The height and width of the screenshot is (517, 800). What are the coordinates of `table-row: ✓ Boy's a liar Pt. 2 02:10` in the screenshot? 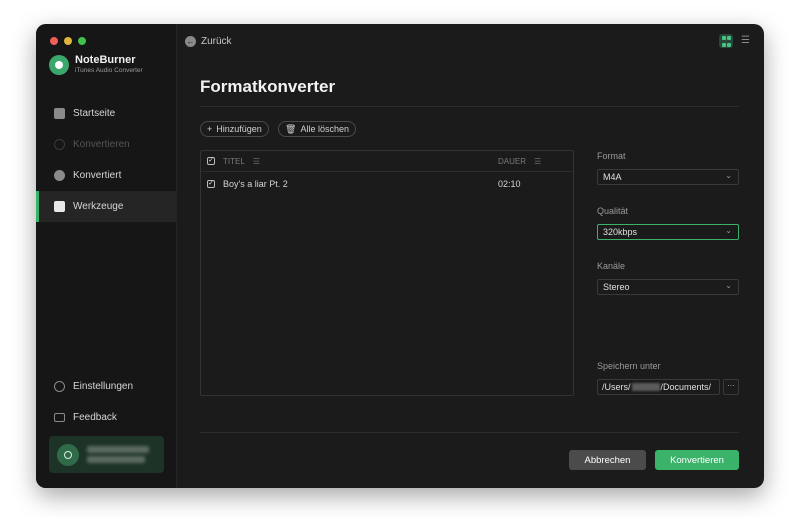 It's located at (387, 184).